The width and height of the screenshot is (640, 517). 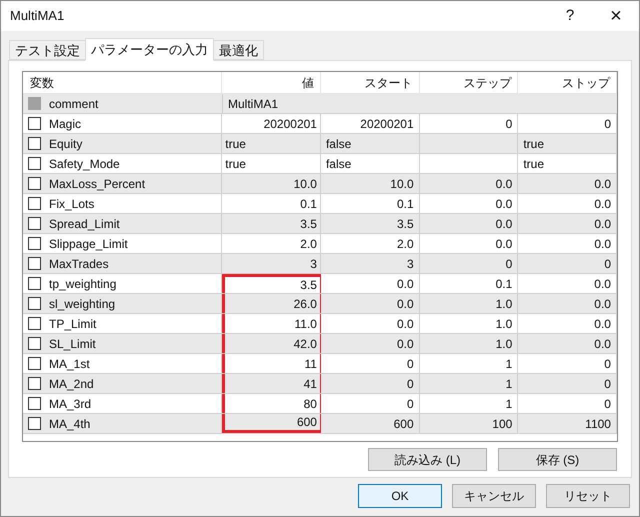 I want to click on parameter-name: Magic, so click(x=65, y=124).